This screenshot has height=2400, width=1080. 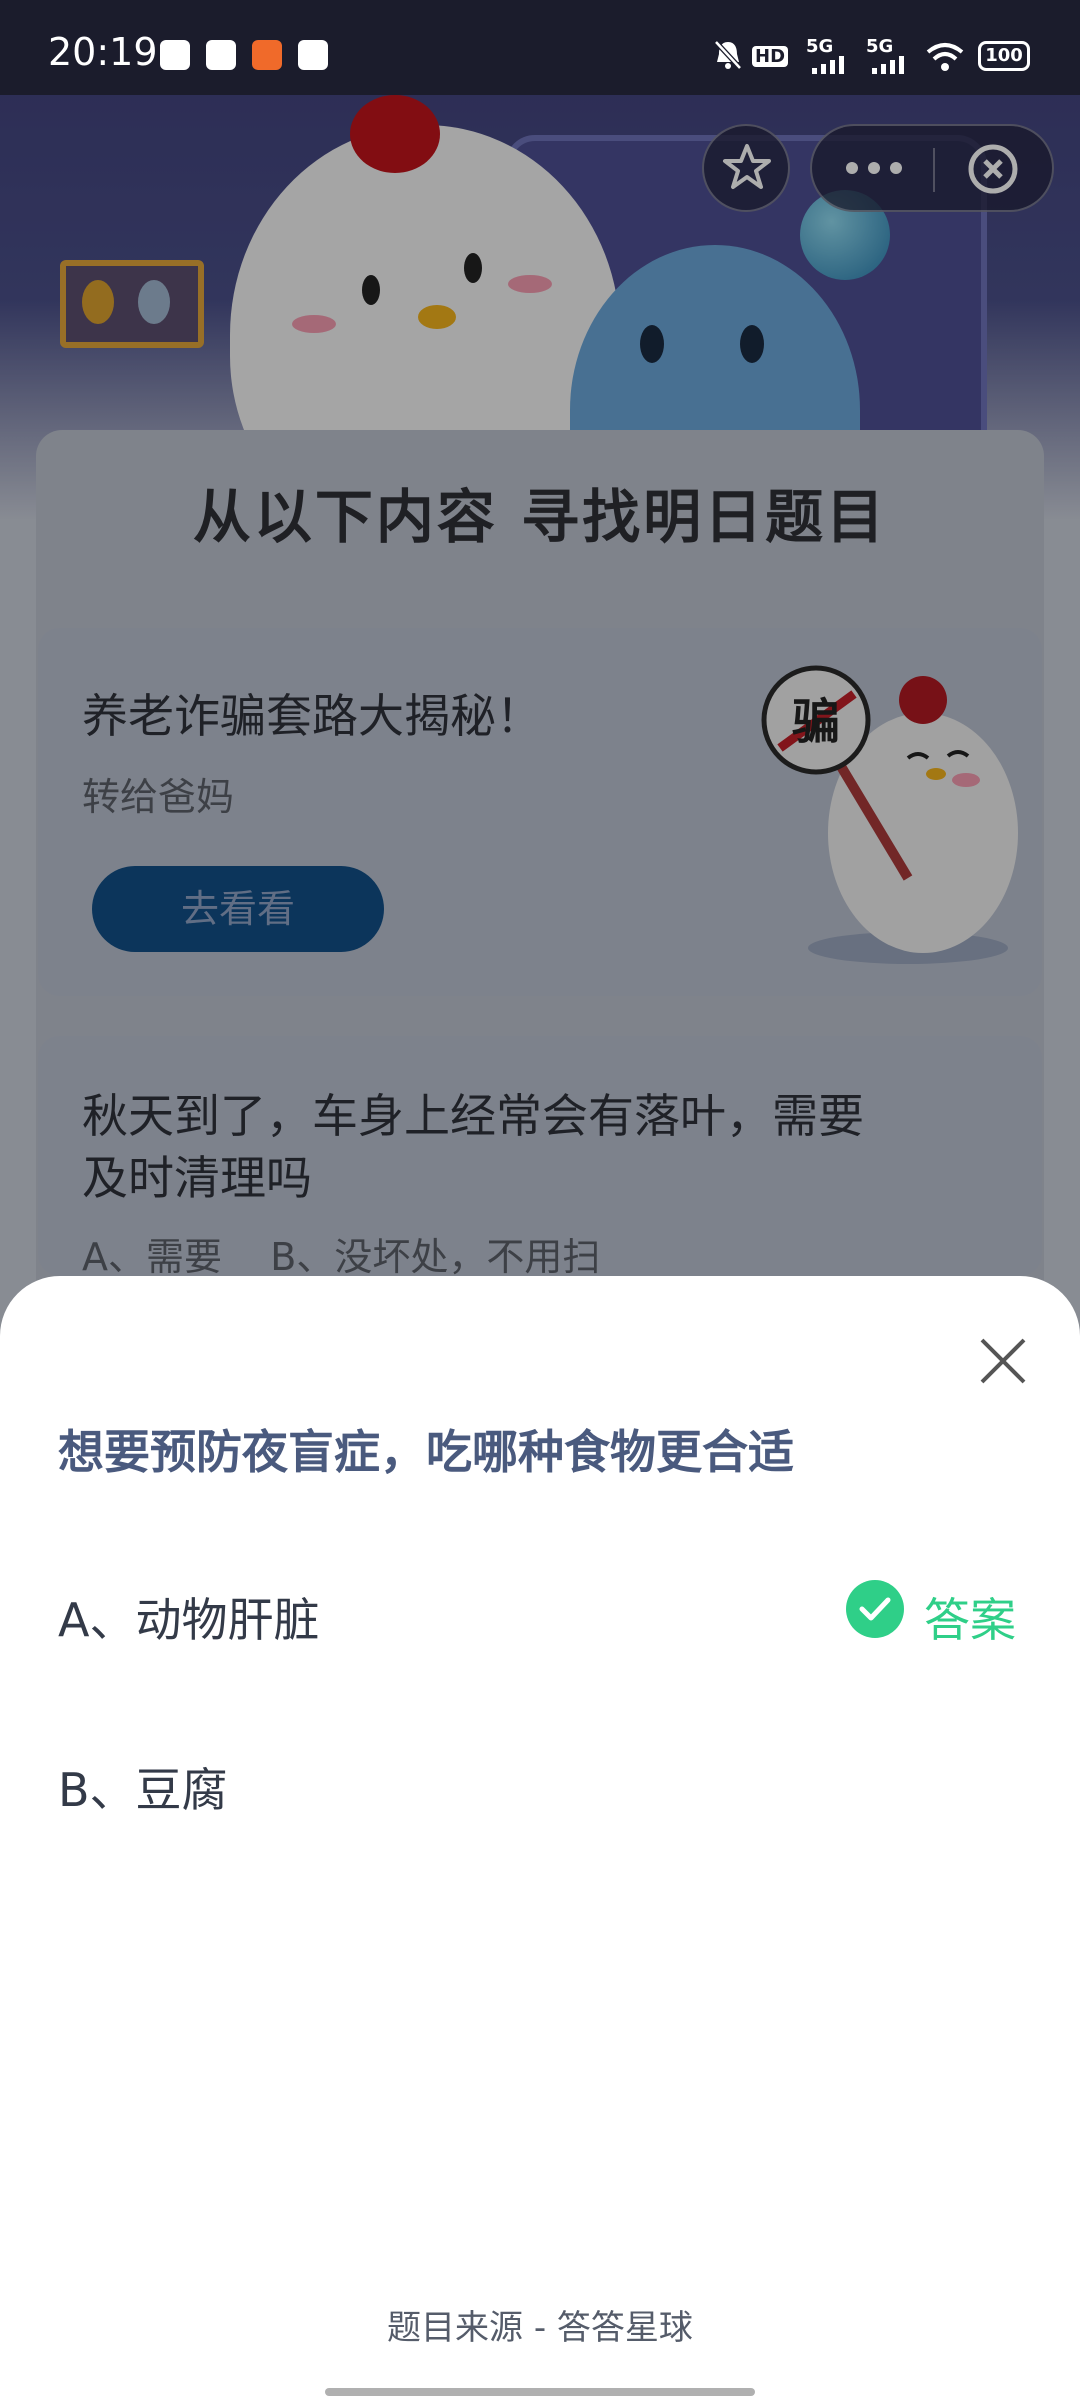 What do you see at coordinates (945, 57) in the screenshot?
I see `wifi-icon` at bounding box center [945, 57].